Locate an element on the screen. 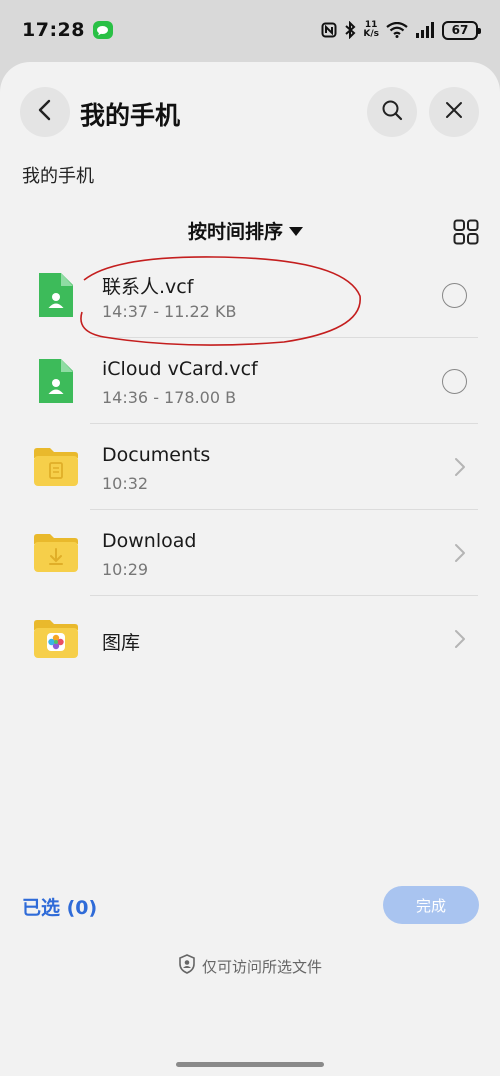 Image resolution: width=500 pixels, height=1076 pixels. folder-name: Documents is located at coordinates (156, 455).